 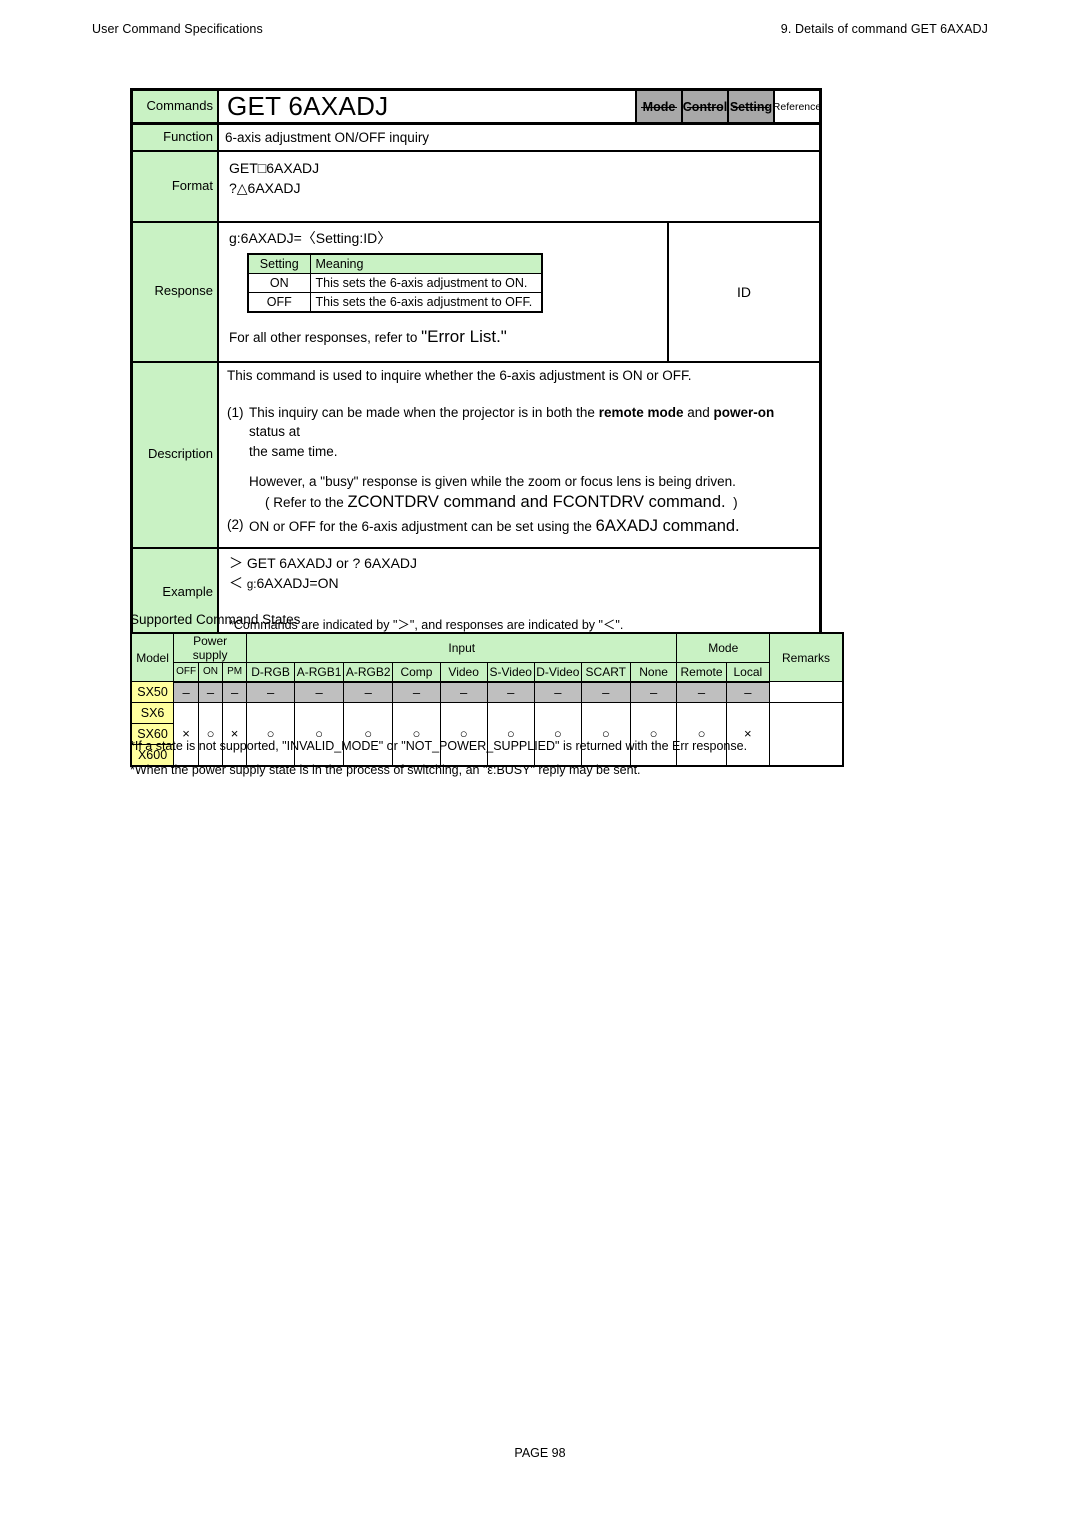 I want to click on states-col-remarks: Remarks, so click(x=806, y=657).